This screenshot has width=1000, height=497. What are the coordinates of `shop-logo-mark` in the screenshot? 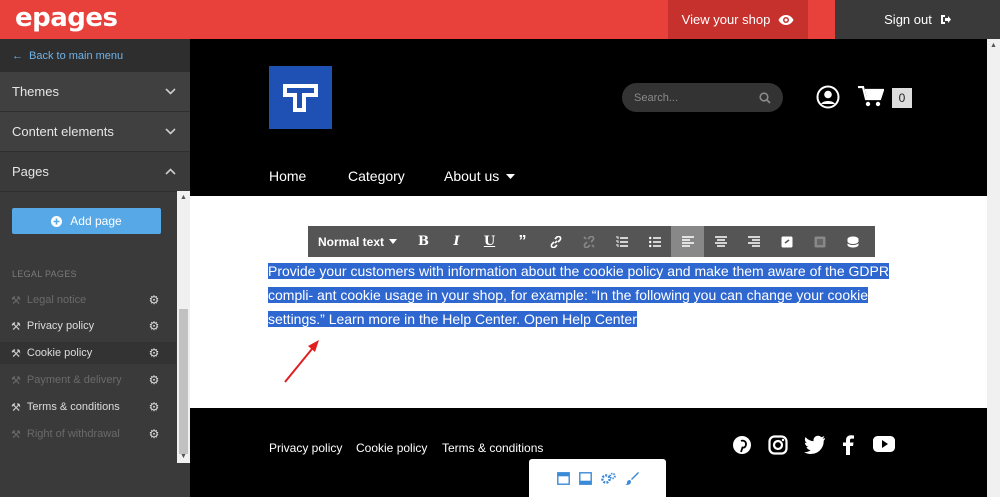 It's located at (300, 98).